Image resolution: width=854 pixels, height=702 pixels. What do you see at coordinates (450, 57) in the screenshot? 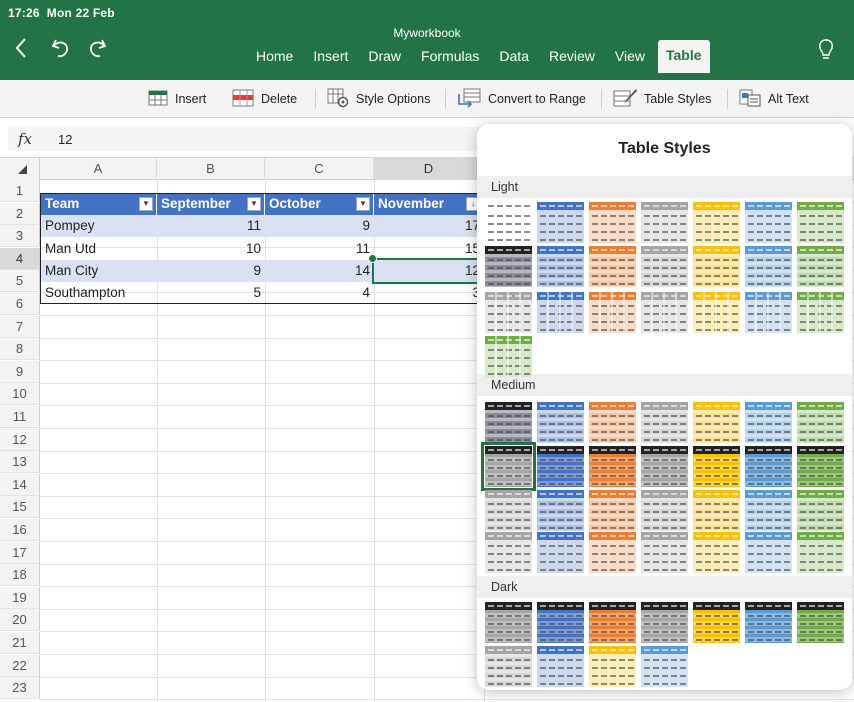
I see `tab-formulas: Formulas` at bounding box center [450, 57].